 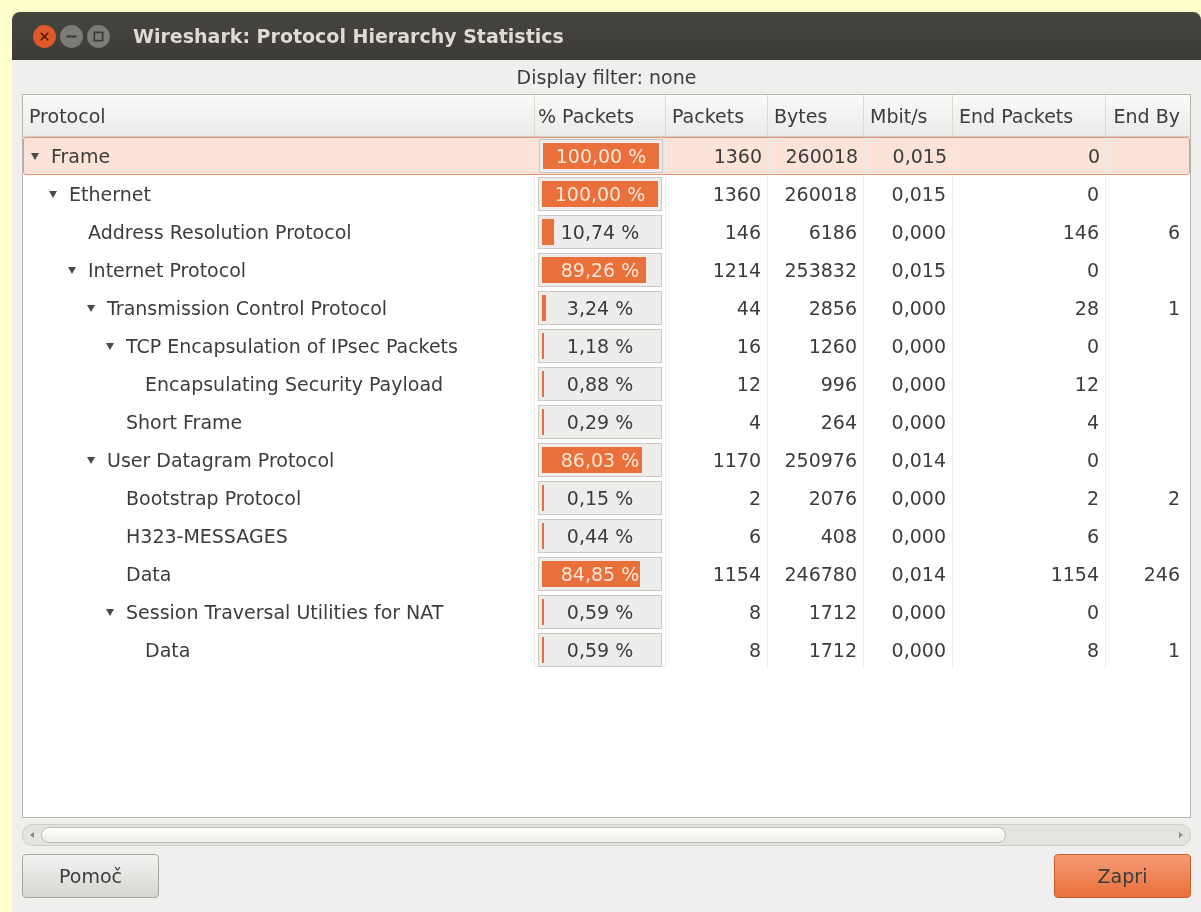 What do you see at coordinates (838, 422) in the screenshot?
I see `bytes-value: 264` at bounding box center [838, 422].